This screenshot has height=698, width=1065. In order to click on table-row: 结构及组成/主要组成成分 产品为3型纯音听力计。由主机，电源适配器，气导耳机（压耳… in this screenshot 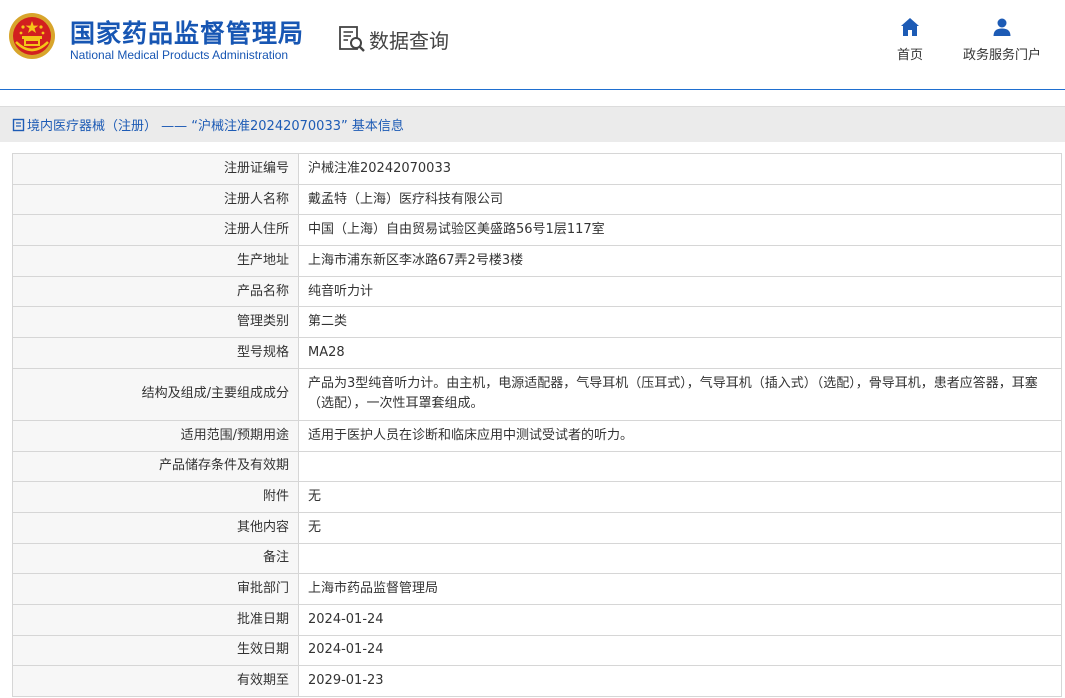, I will do `click(537, 394)`.